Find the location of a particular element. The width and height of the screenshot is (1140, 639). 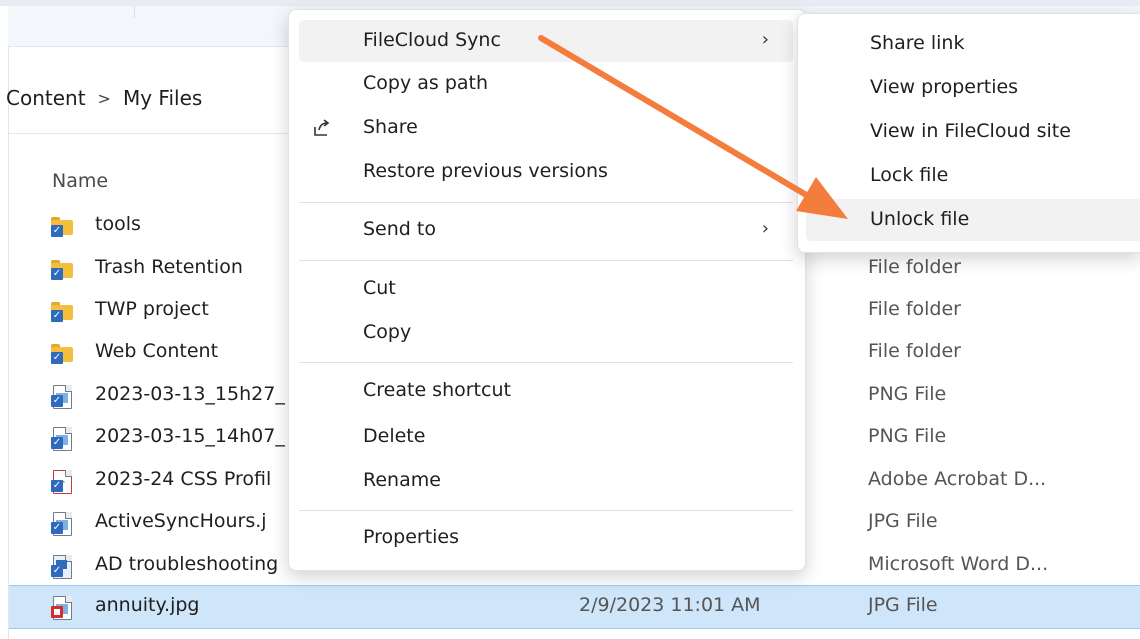

menu-item-restore-previous-versions: Restore previous versions is located at coordinates (546, 172).